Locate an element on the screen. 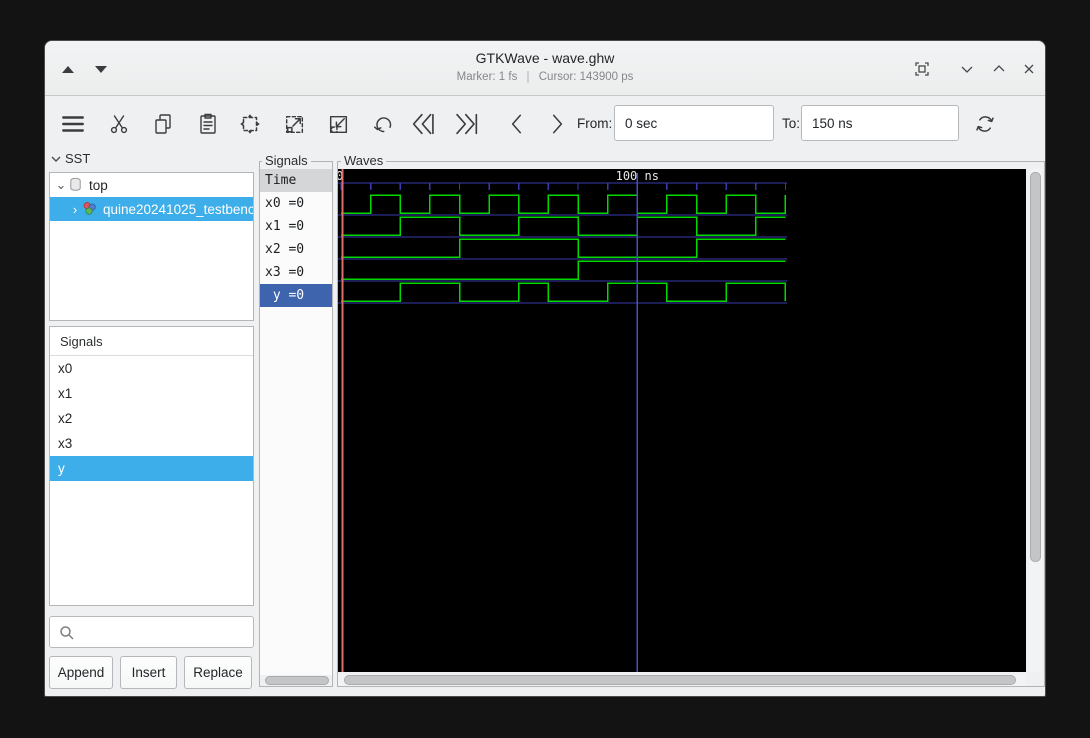  insert-button-label: Insert is located at coordinates (148, 672).